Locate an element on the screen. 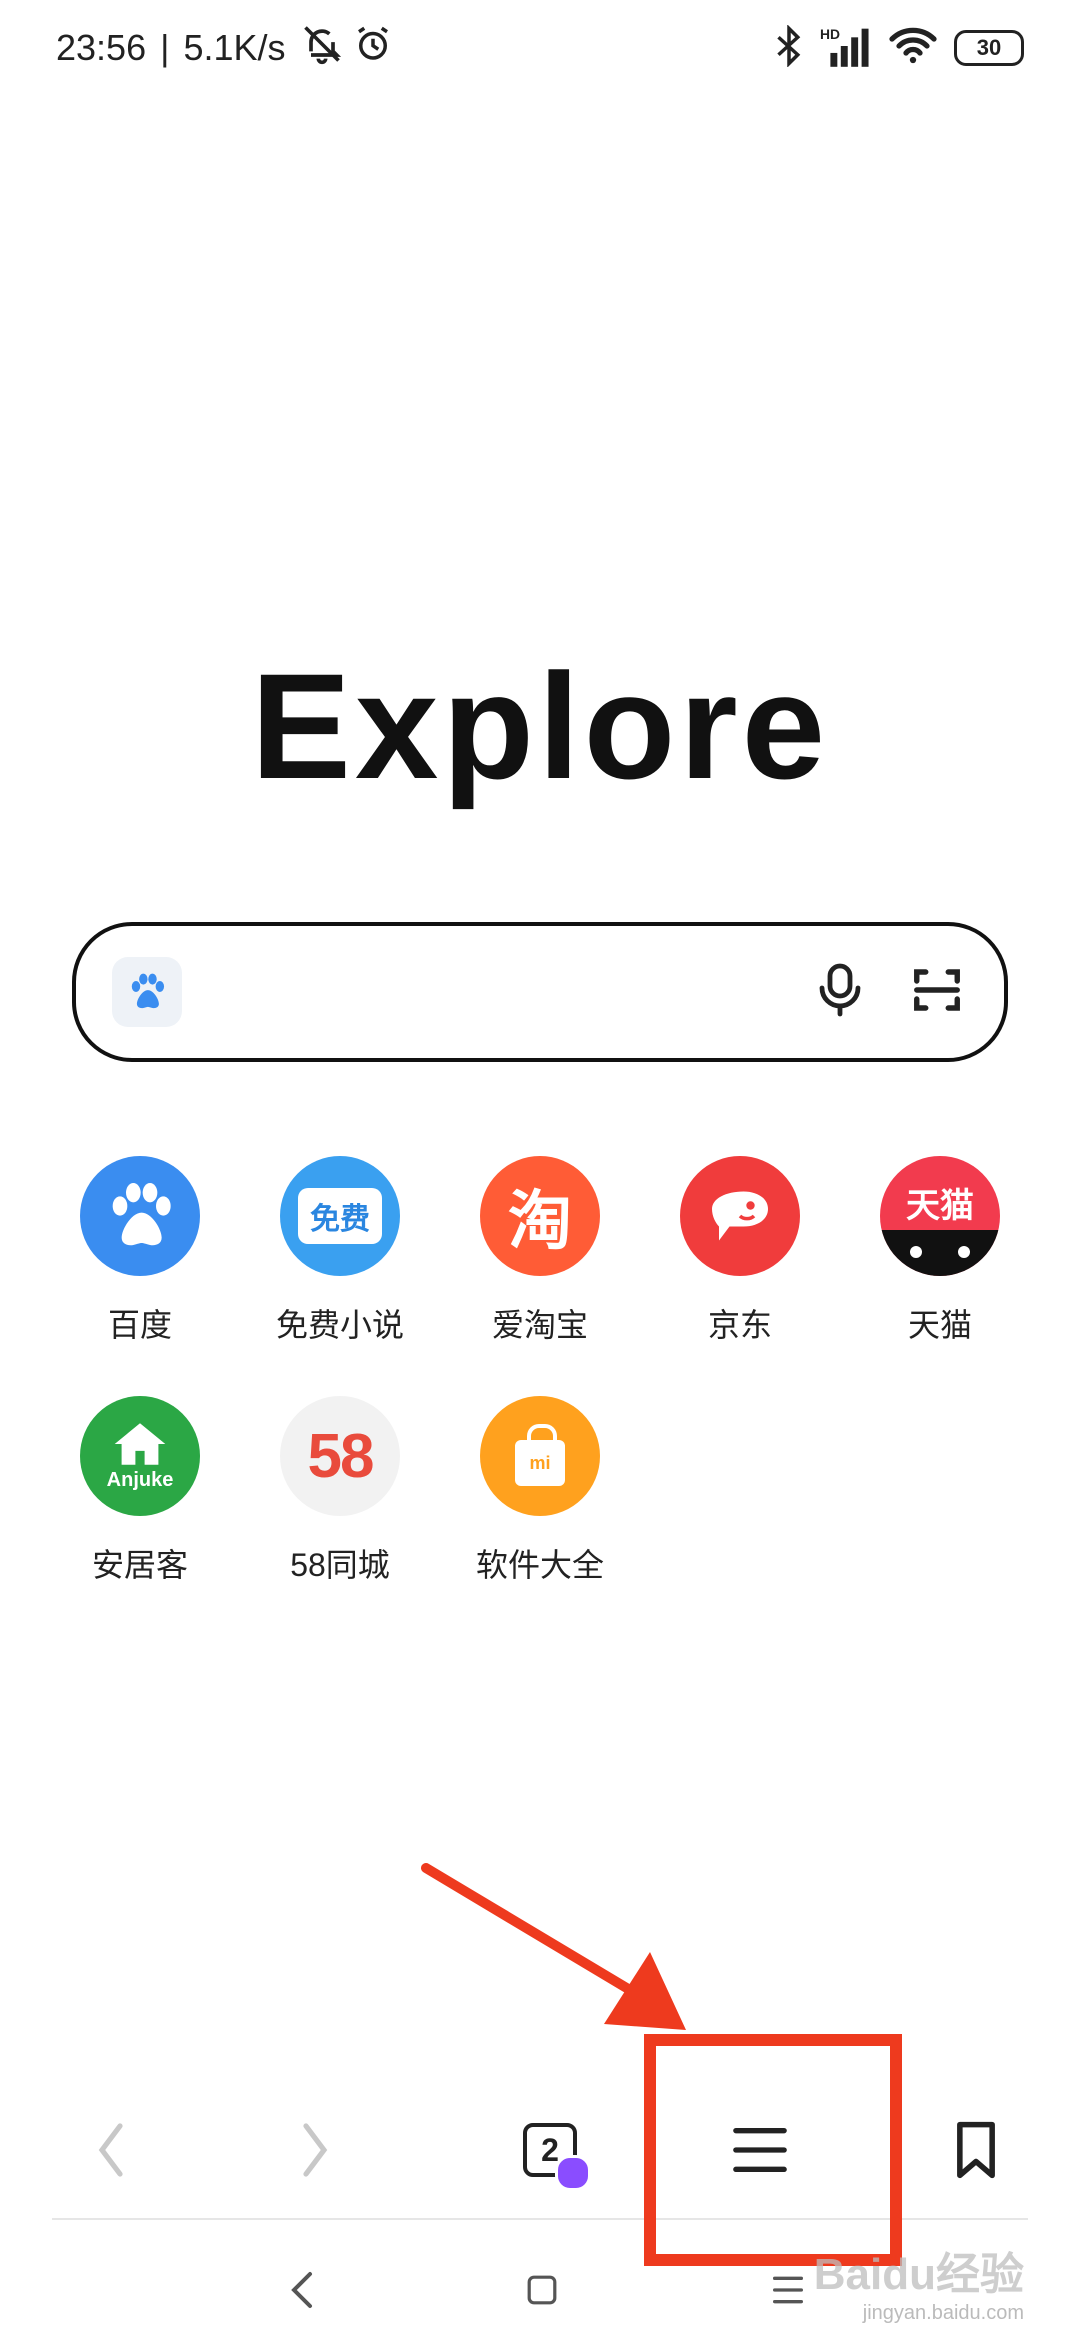  shortcut-tmall: 天猫 天猫 is located at coordinates (940, 1251).